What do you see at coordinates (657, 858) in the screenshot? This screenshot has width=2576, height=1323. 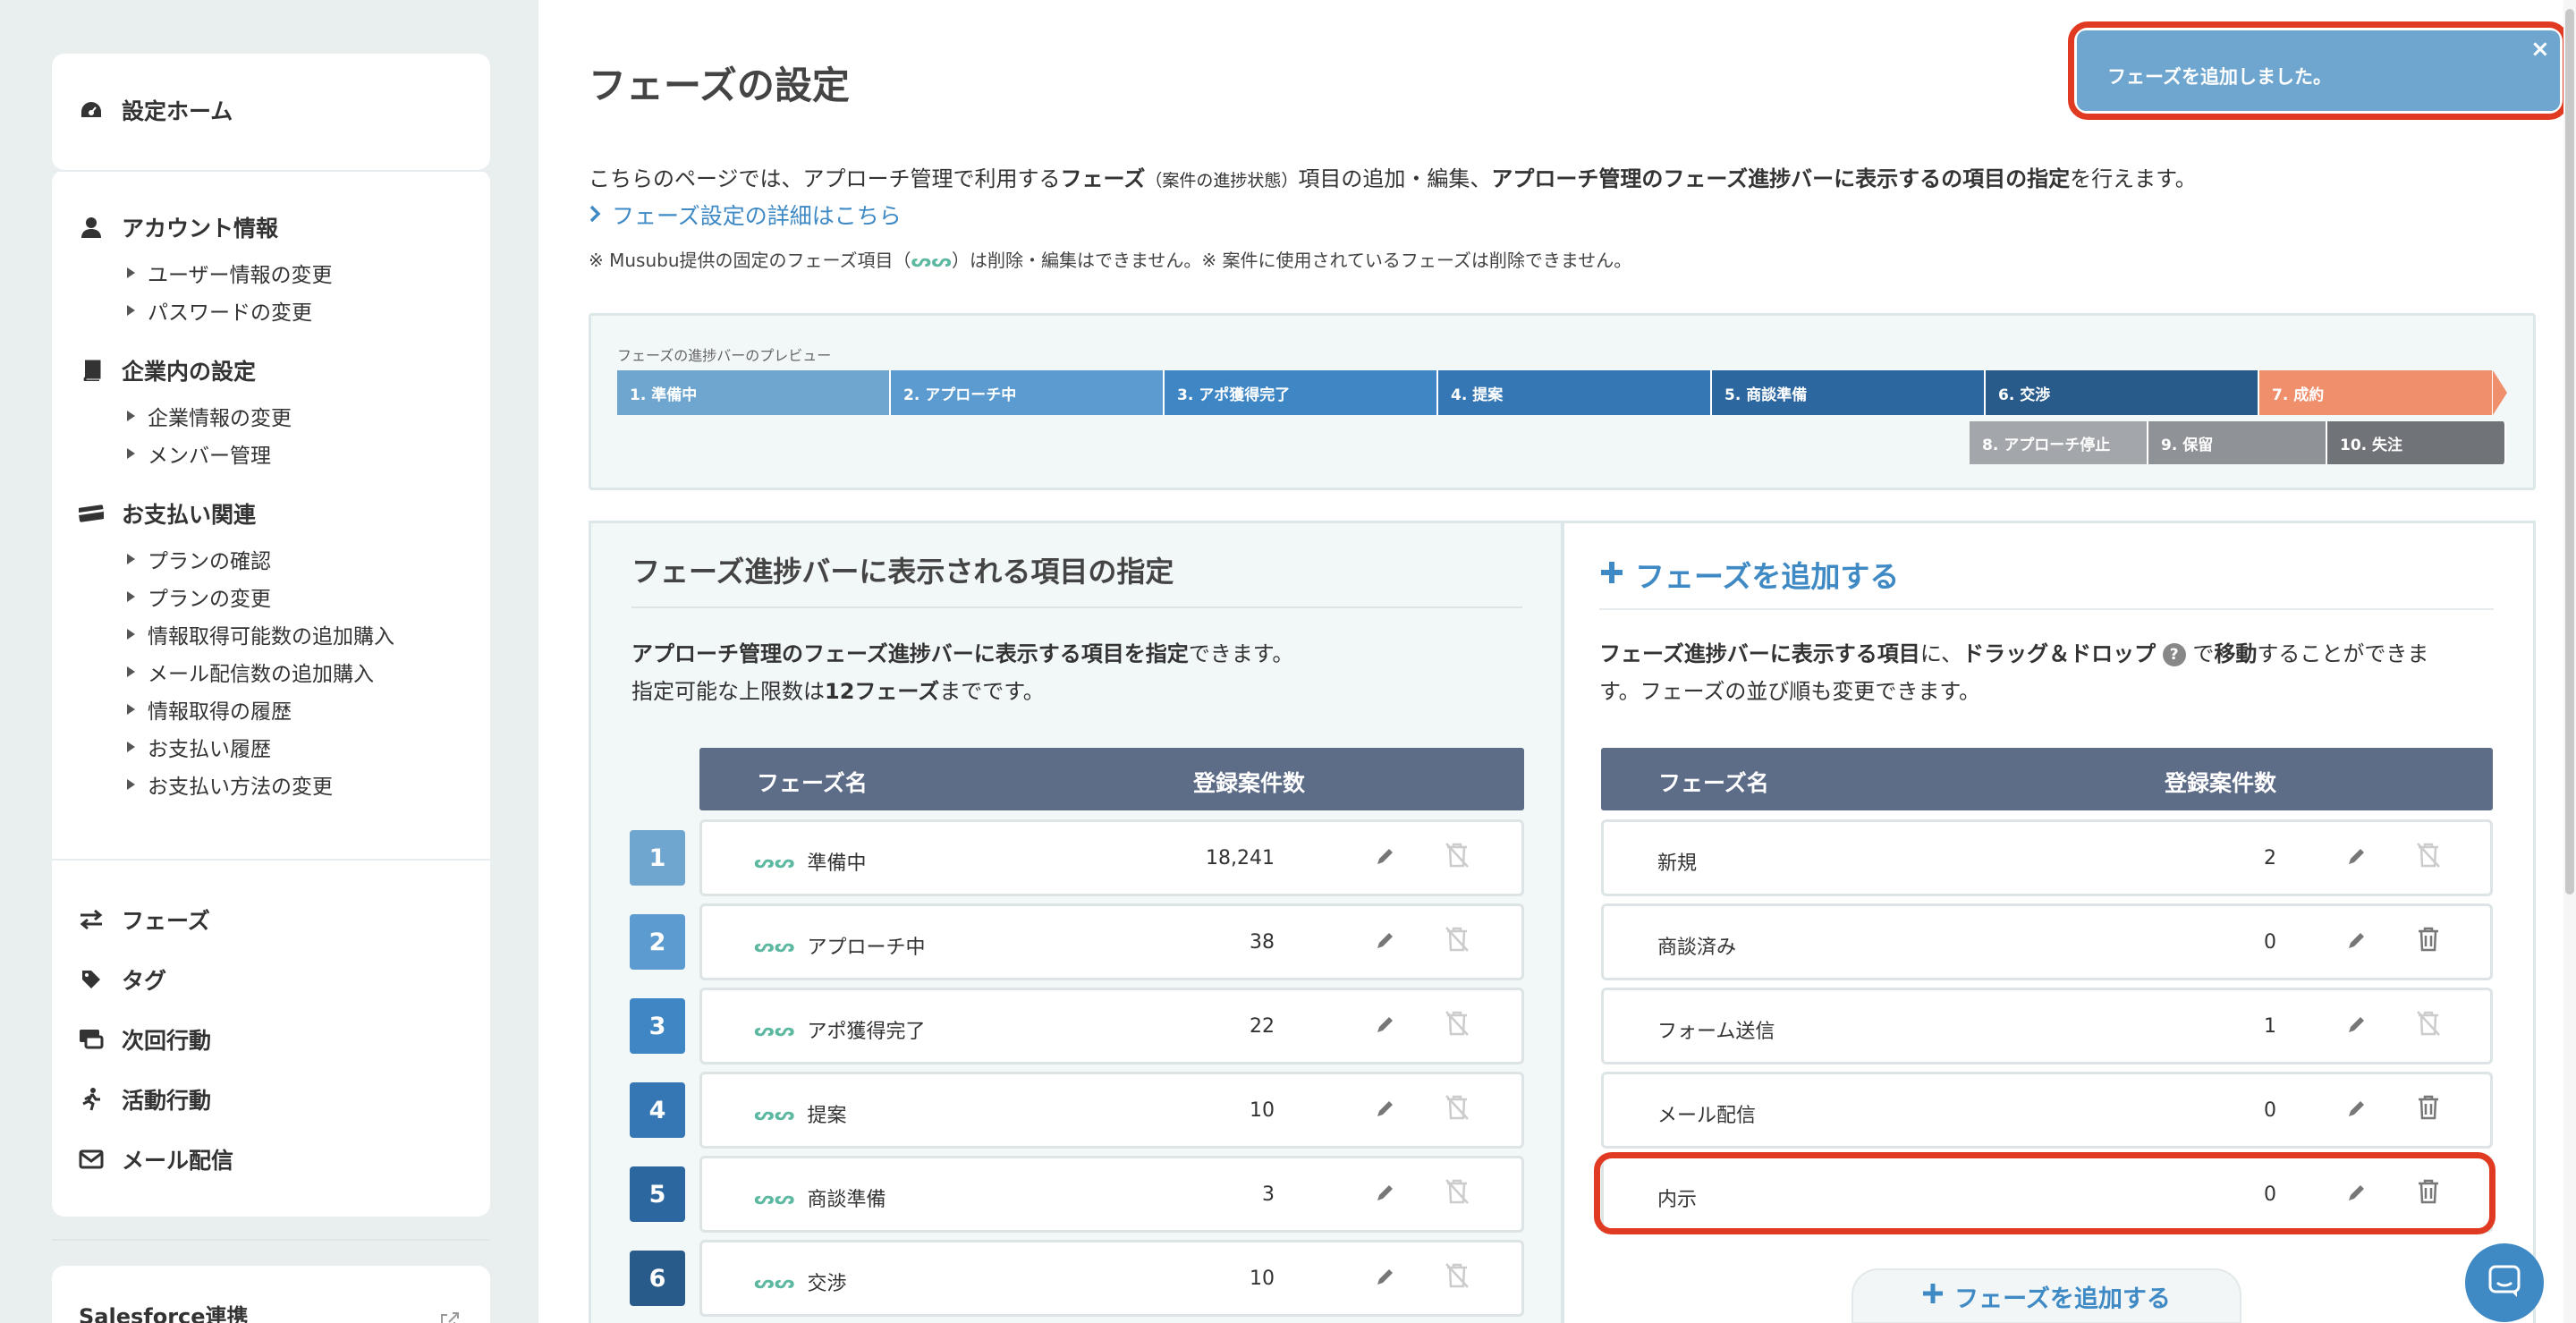 I see `row-number: 1` at bounding box center [657, 858].